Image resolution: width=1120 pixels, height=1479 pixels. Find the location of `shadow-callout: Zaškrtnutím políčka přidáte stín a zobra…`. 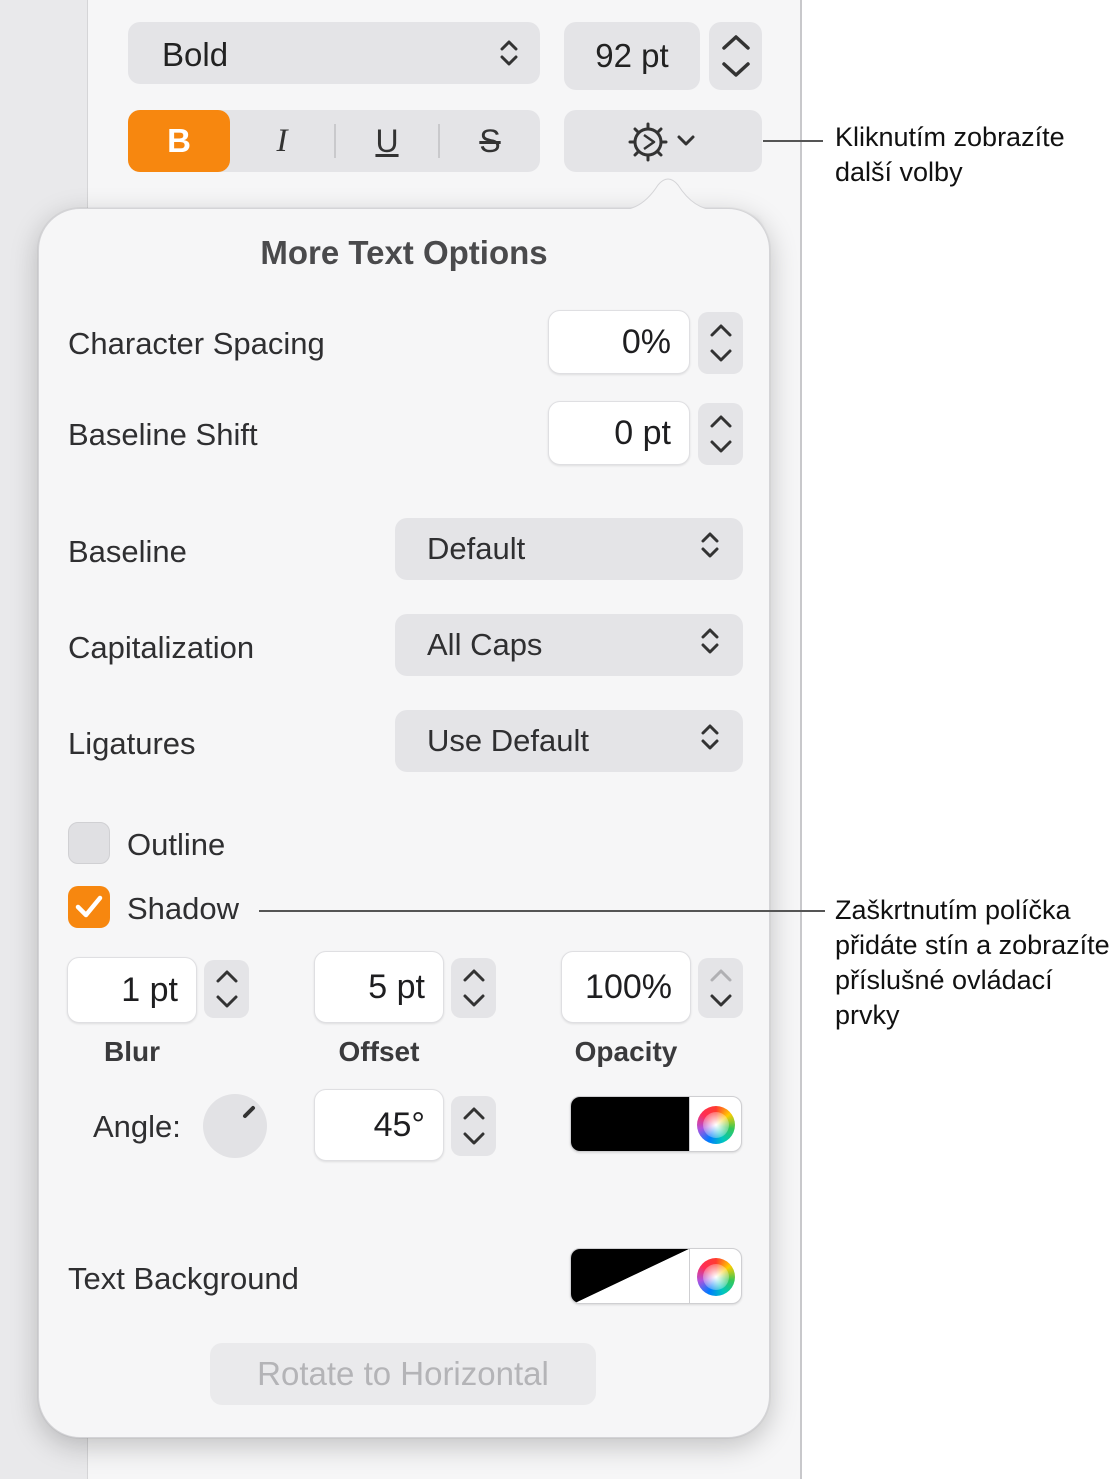

shadow-callout: Zaškrtnutím políčka přidáte stín a zobra… is located at coordinates (972, 962).